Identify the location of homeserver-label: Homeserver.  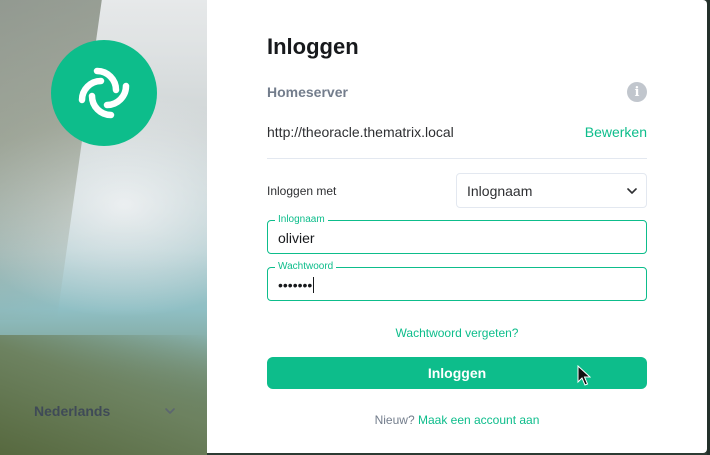
(307, 92).